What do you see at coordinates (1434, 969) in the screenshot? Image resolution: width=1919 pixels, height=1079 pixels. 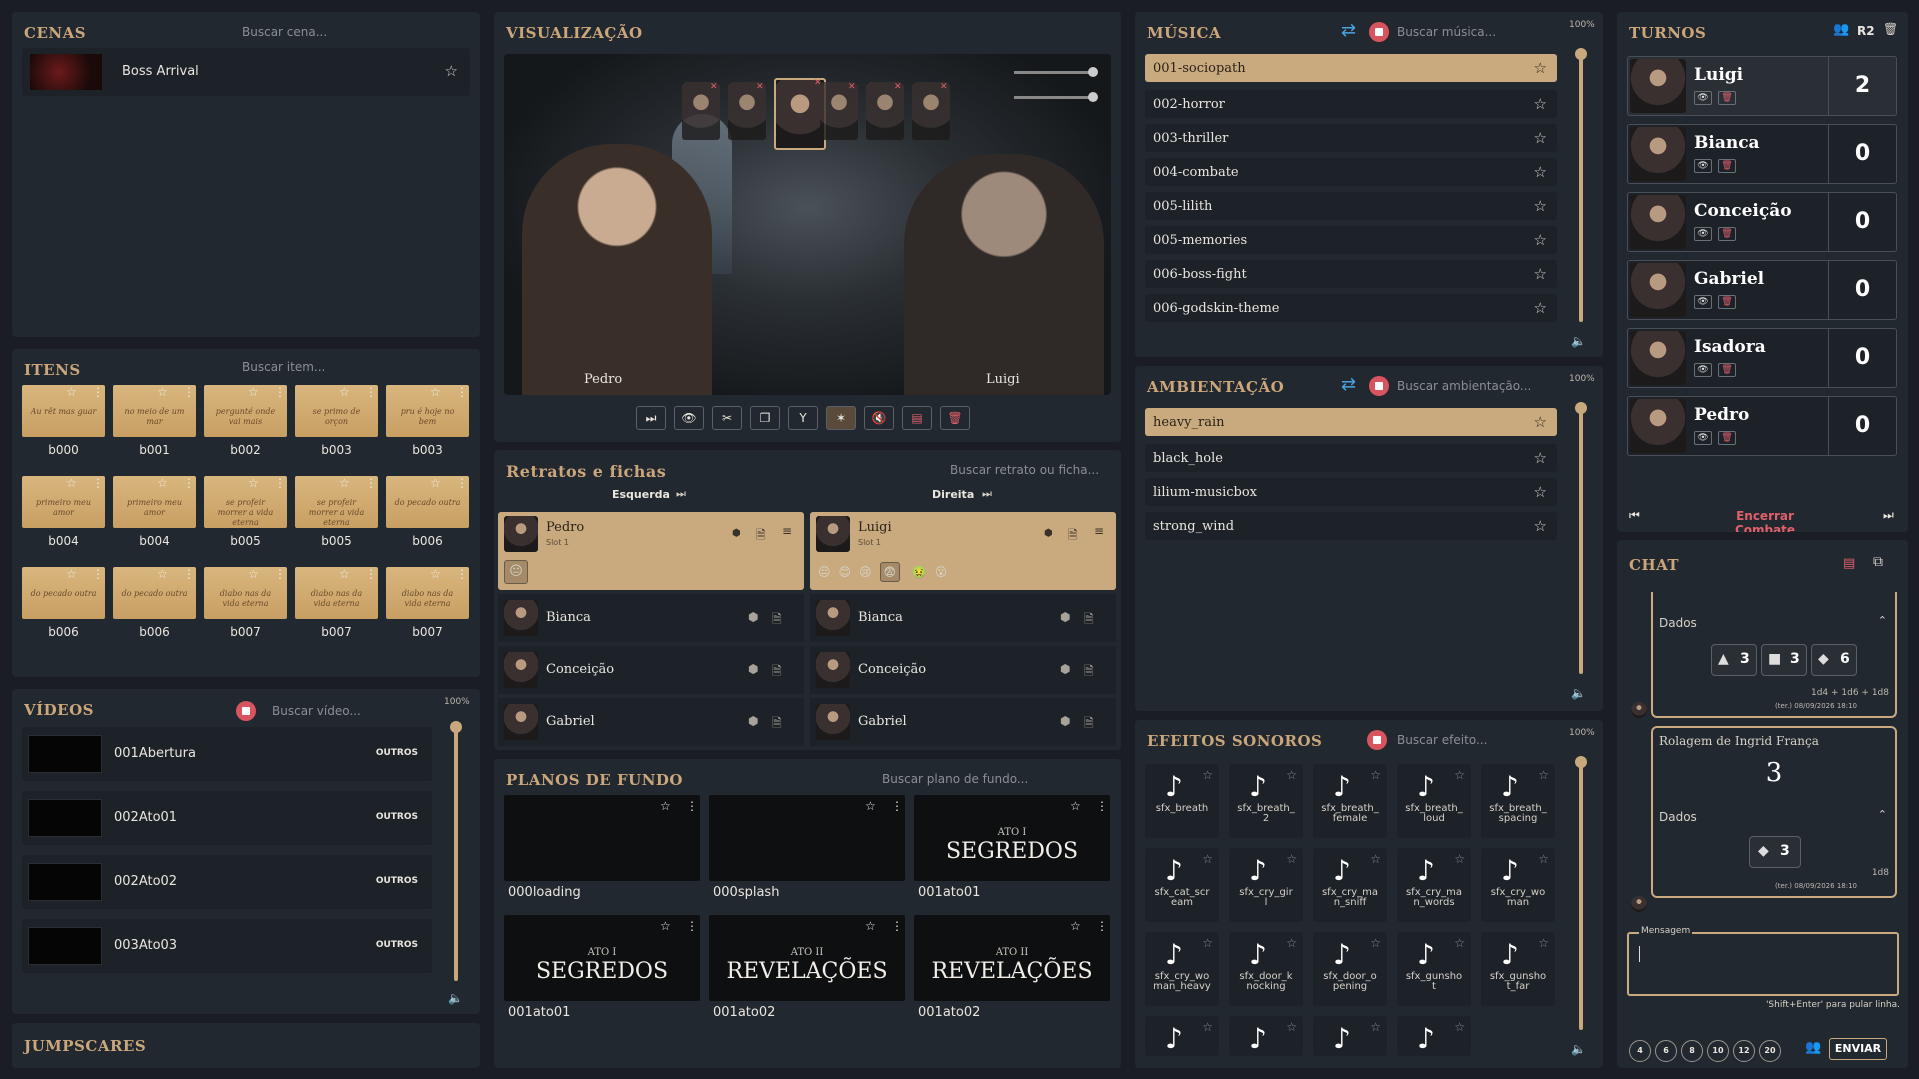 I see `sfx-tile: ♪ ☆ sfx_gunsho t` at bounding box center [1434, 969].